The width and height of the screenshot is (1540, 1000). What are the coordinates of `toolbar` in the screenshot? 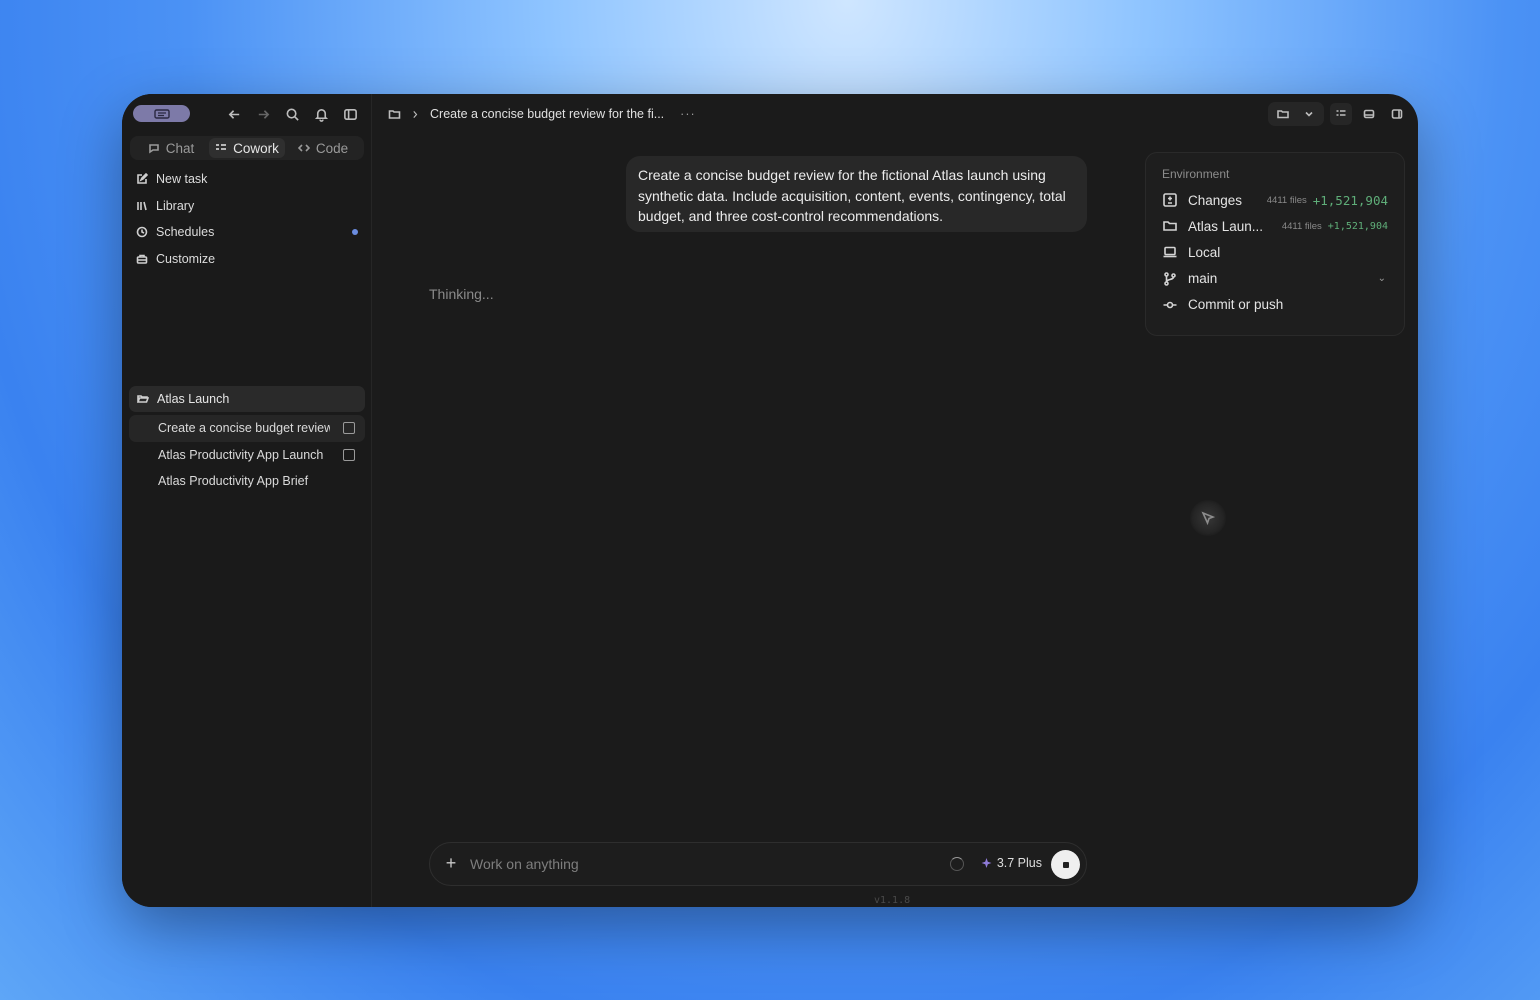 It's located at (1338, 114).